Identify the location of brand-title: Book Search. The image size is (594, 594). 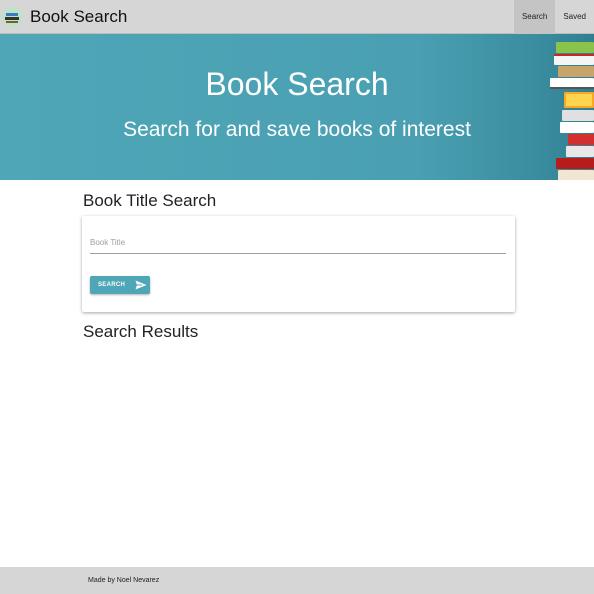
(78, 17).